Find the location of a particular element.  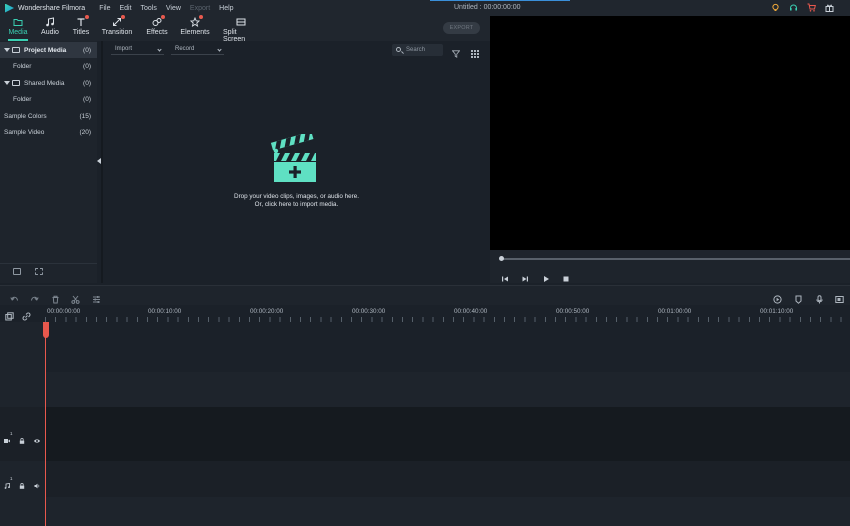

remove-folder-icon is located at coordinates (39, 271).